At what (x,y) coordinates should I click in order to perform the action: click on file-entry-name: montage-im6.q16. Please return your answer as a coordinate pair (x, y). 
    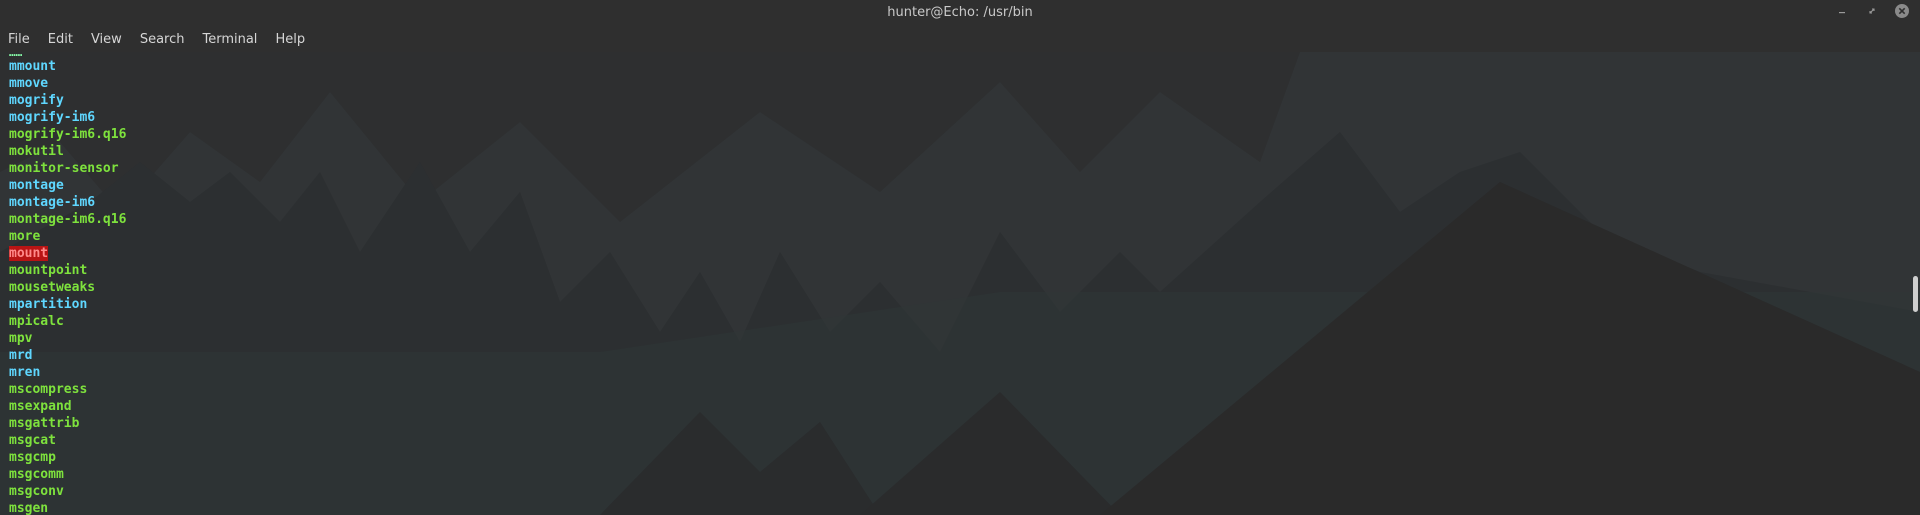
    Looking at the image, I should click on (68, 219).